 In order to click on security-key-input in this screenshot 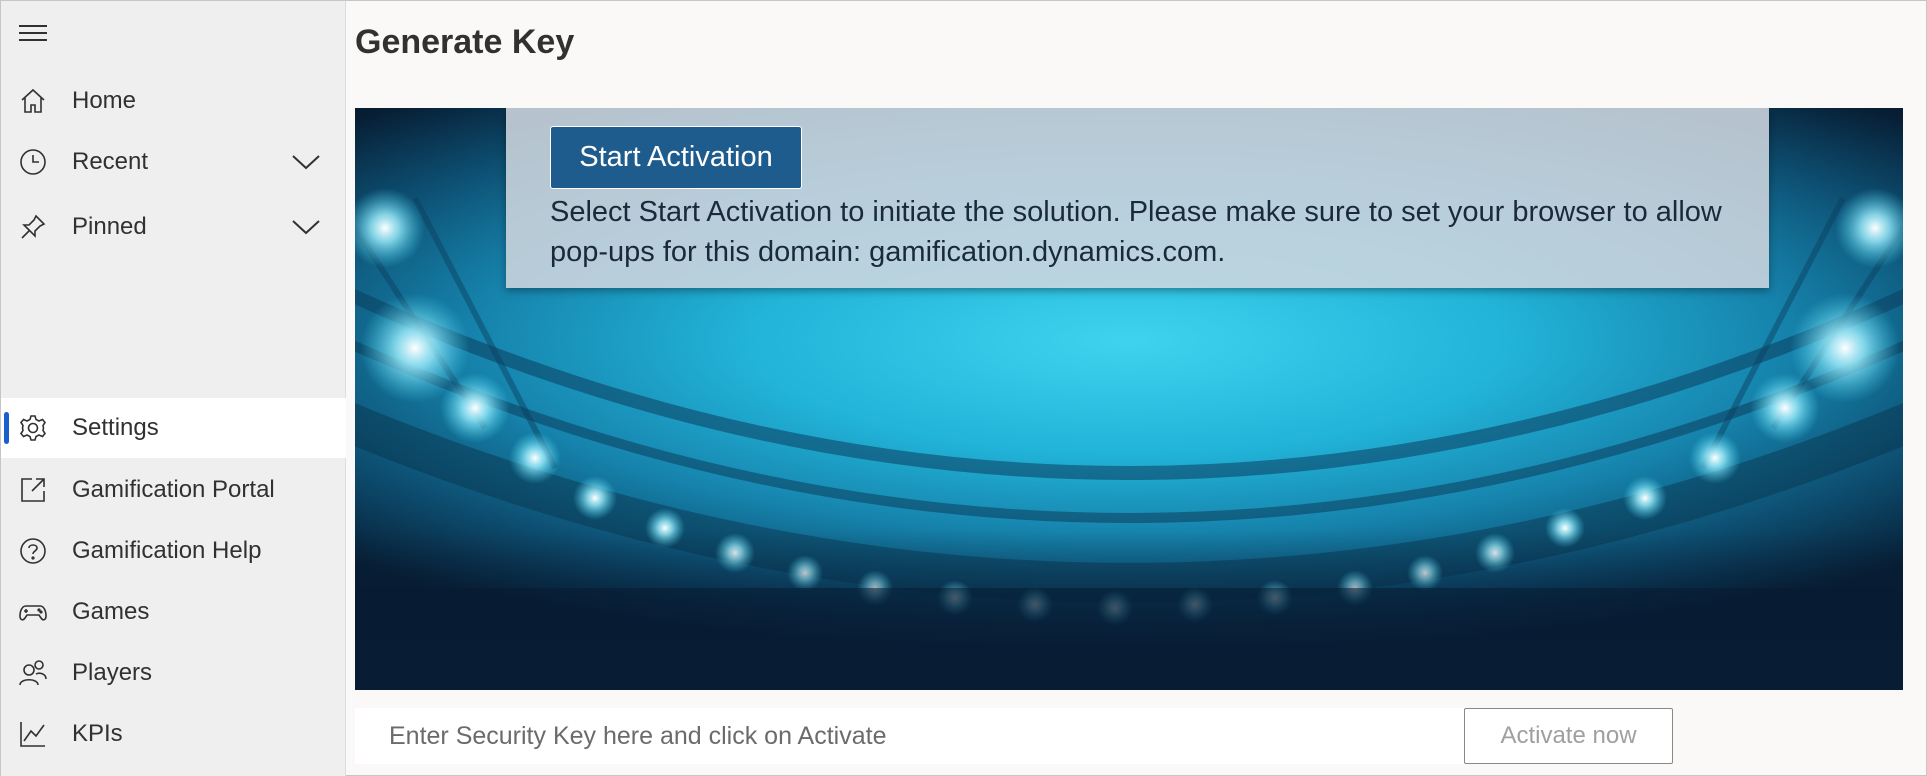, I will do `click(910, 736)`.